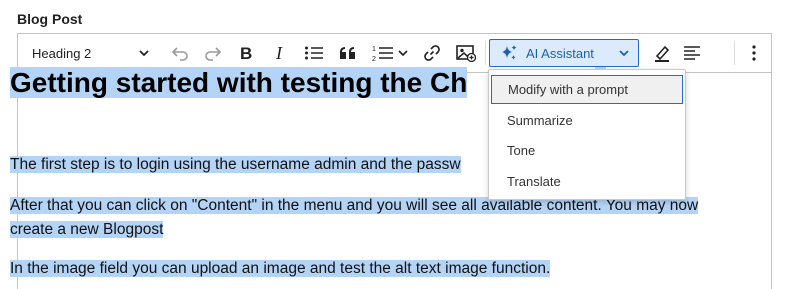 This screenshot has width=787, height=289. What do you see at coordinates (521, 150) in the screenshot?
I see `ai-menu-item-label: Tone` at bounding box center [521, 150].